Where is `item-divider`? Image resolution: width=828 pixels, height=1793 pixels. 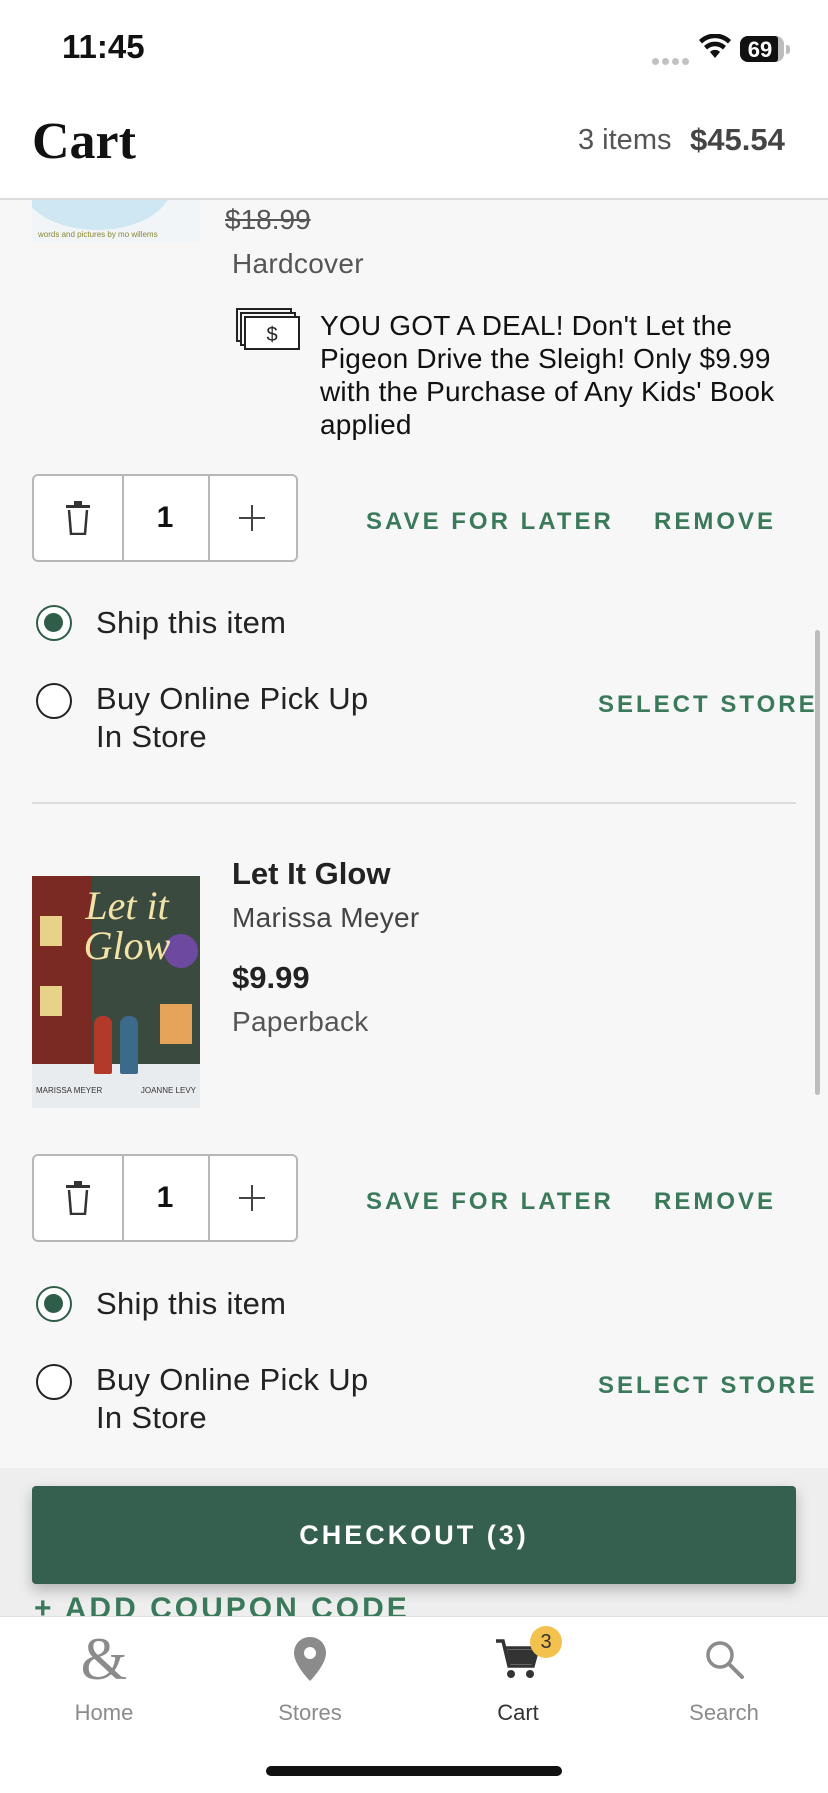
item-divider is located at coordinates (414, 803).